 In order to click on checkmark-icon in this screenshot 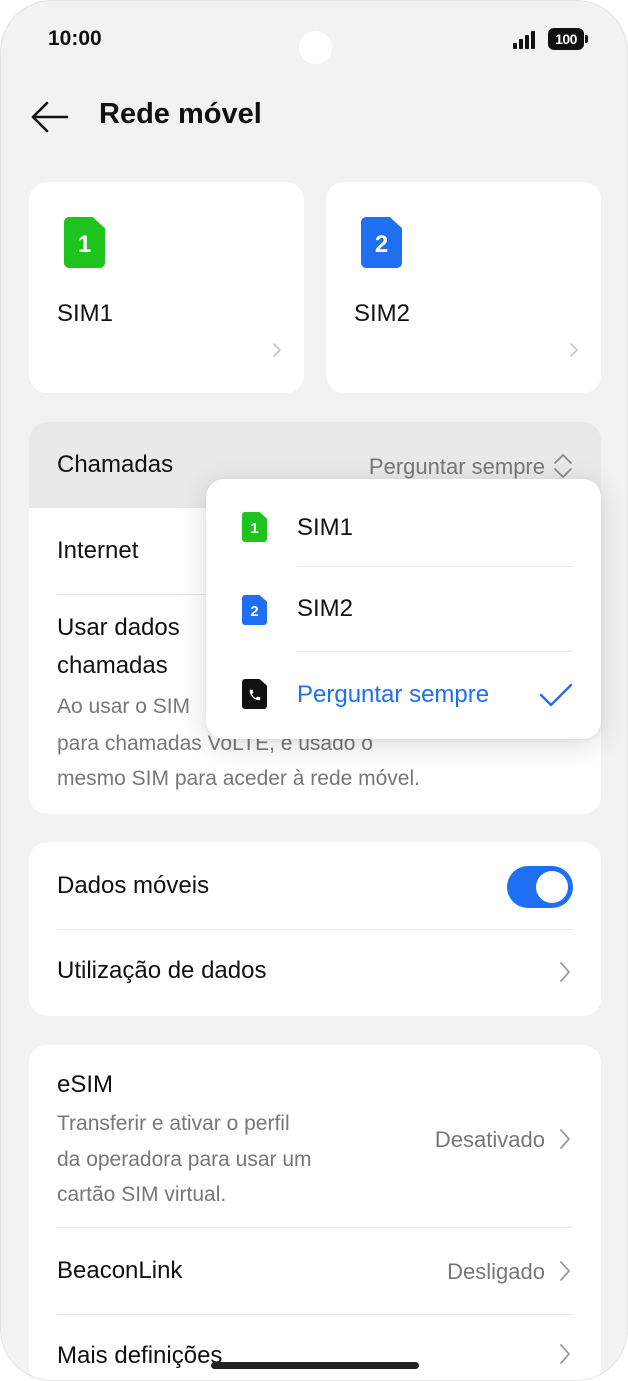, I will do `click(556, 695)`.